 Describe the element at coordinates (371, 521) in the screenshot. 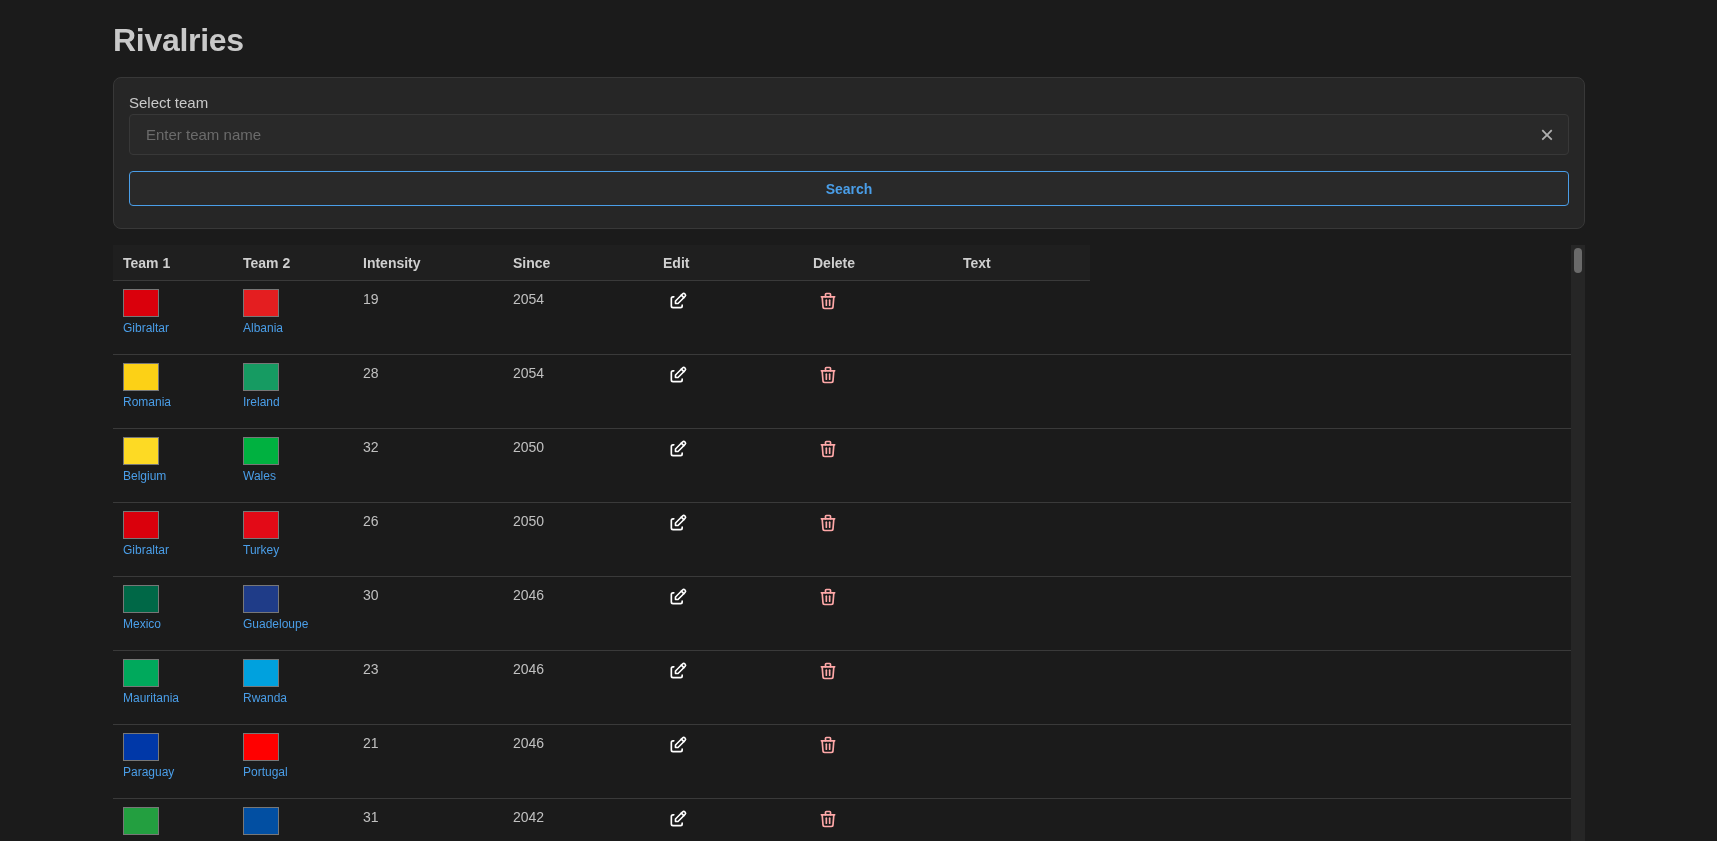

I see `intensity-value: 26` at that location.